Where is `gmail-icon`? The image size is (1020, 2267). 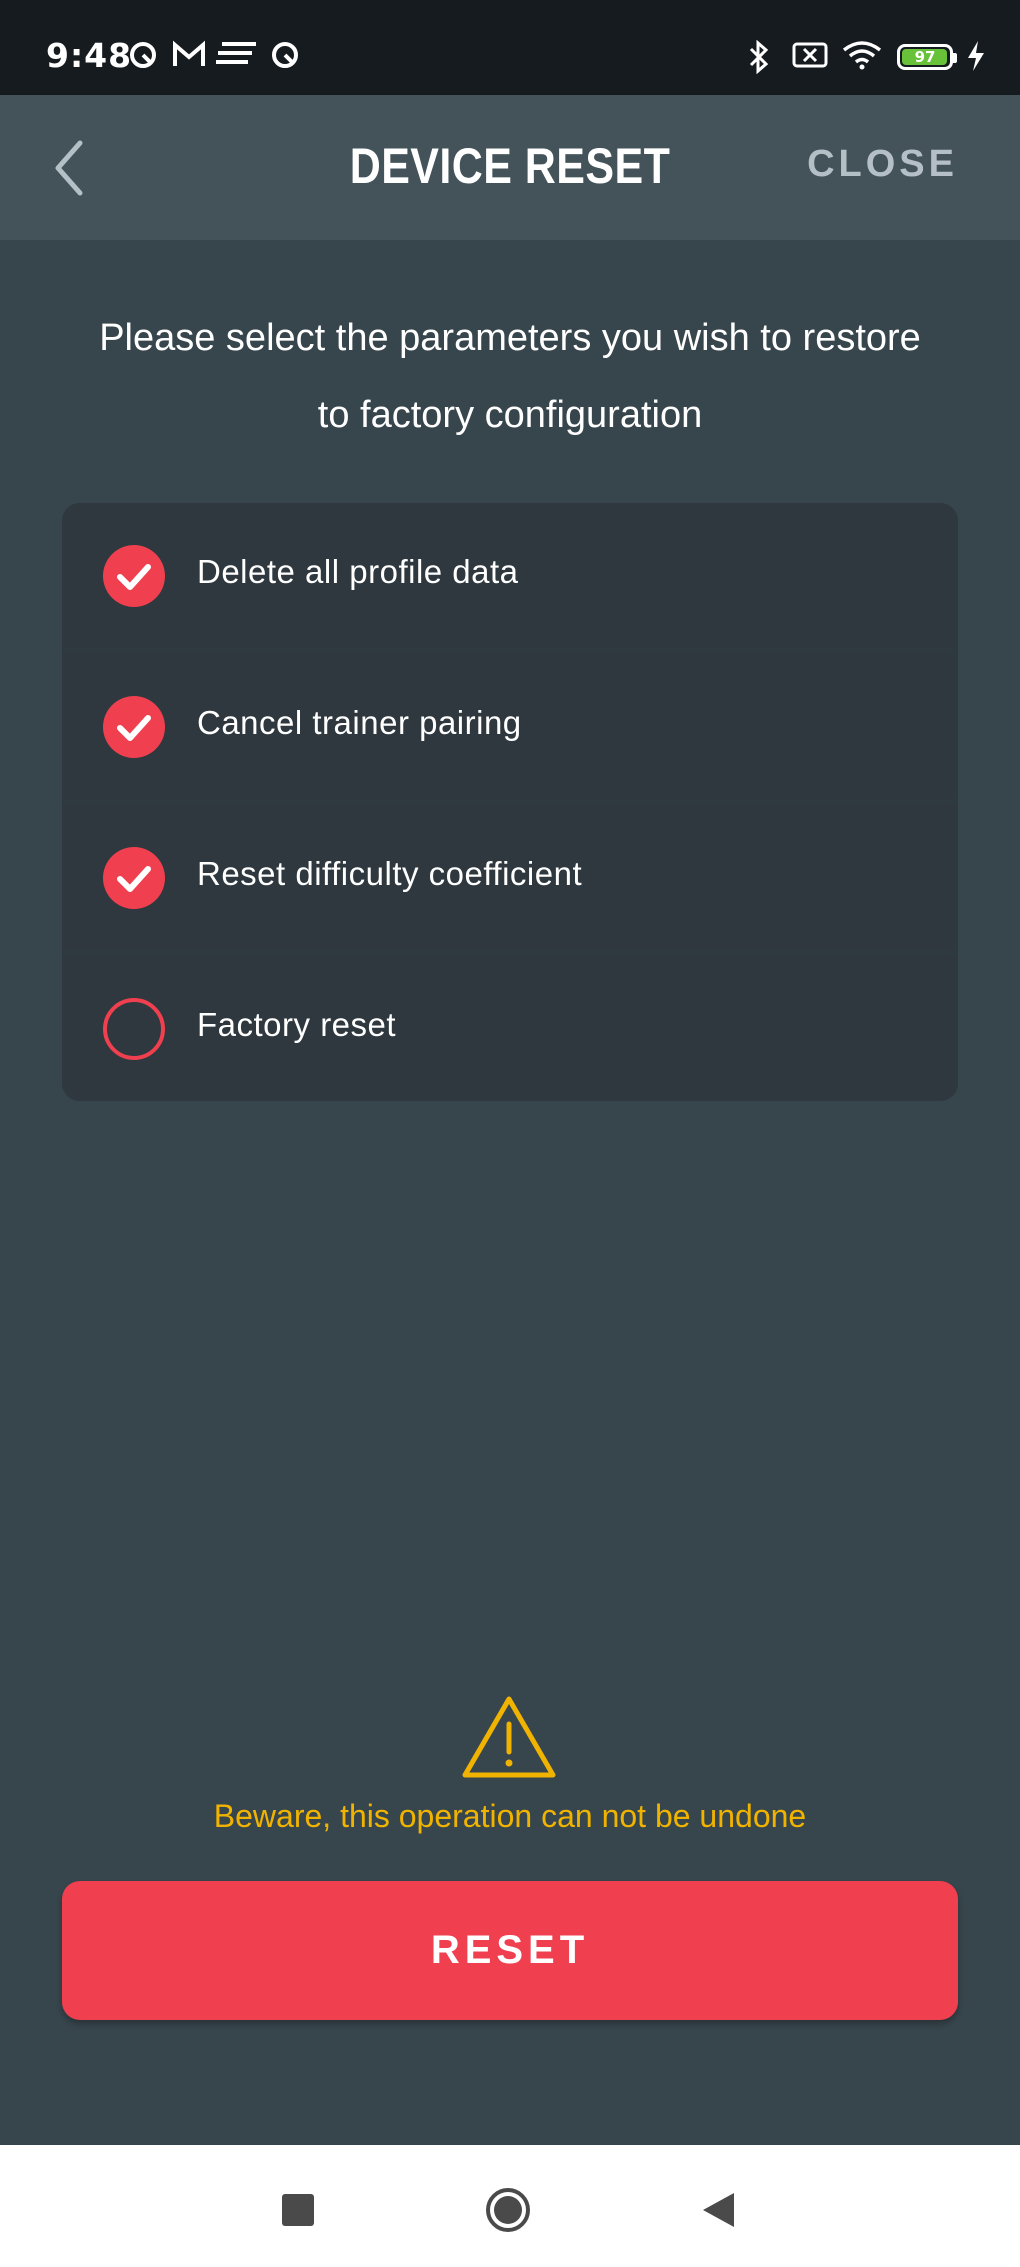
gmail-icon is located at coordinates (189, 53).